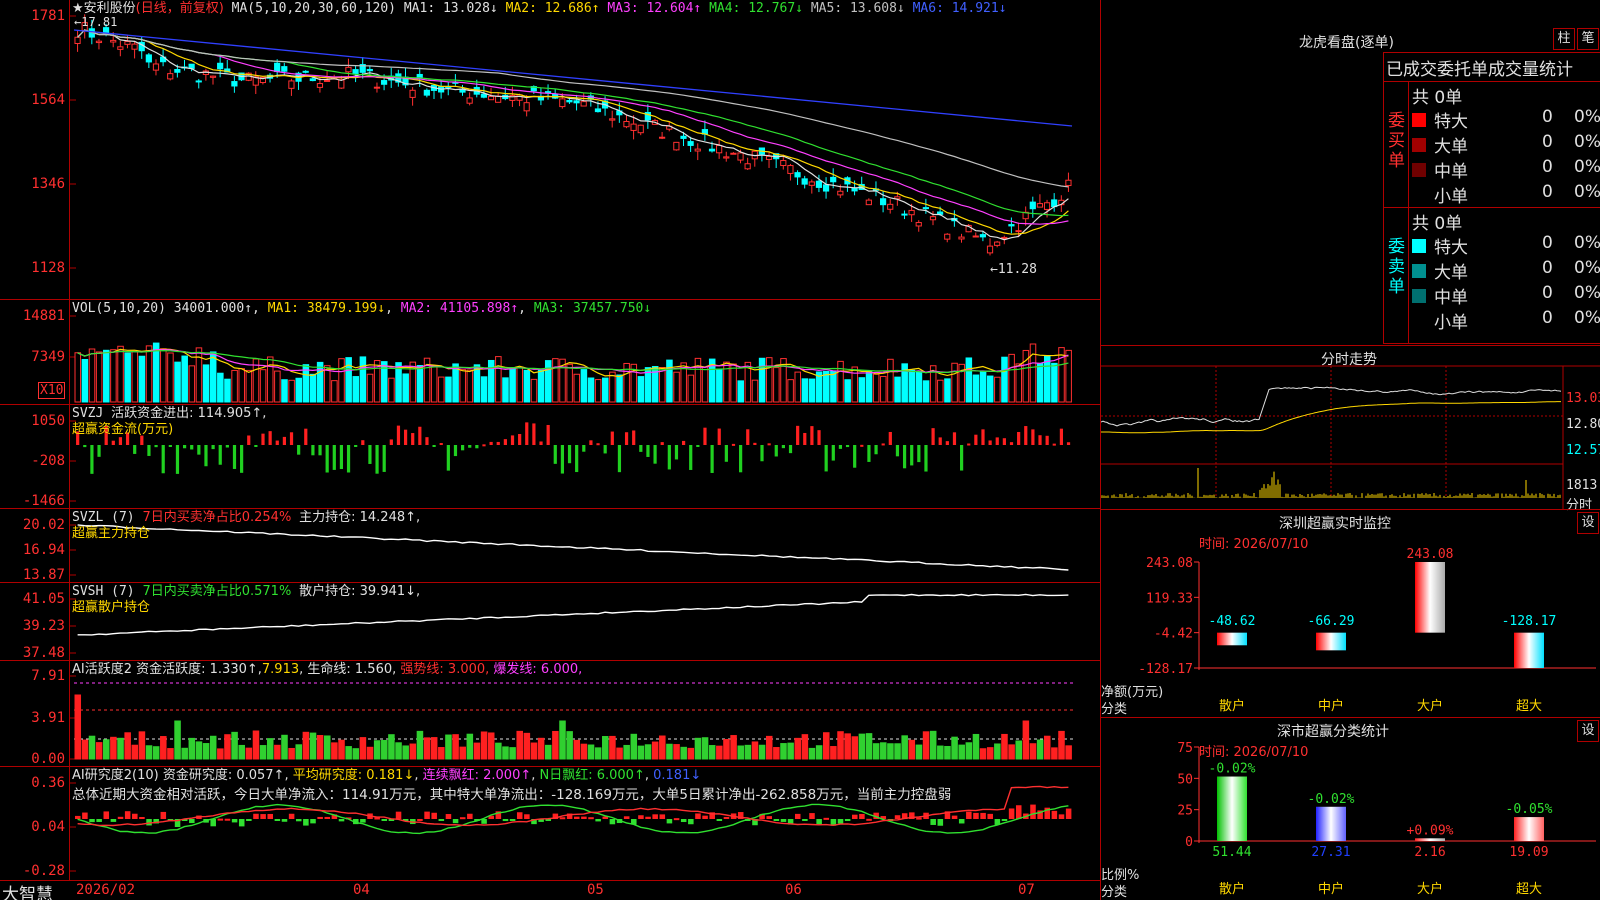 The height and width of the screenshot is (900, 1600). I want to click on y-tick-label: -128.17, so click(1165, 669).